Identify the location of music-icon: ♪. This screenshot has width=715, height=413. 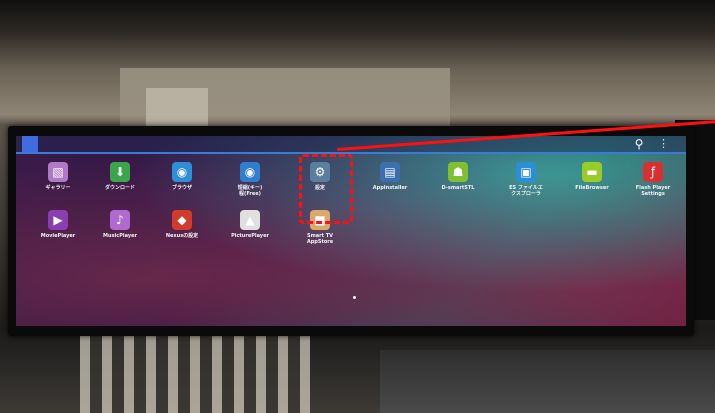
(120, 220).